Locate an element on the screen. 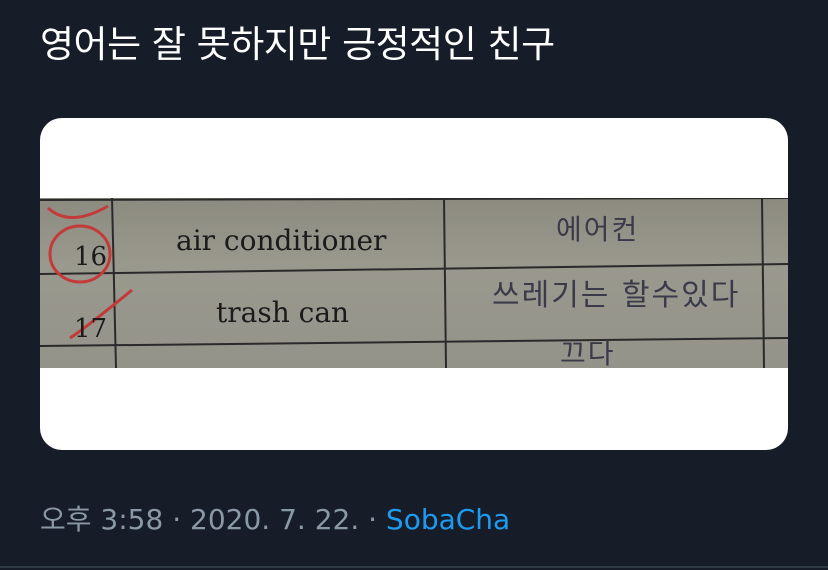  handwritten-answer-16: 에어컨 is located at coordinates (598, 229).